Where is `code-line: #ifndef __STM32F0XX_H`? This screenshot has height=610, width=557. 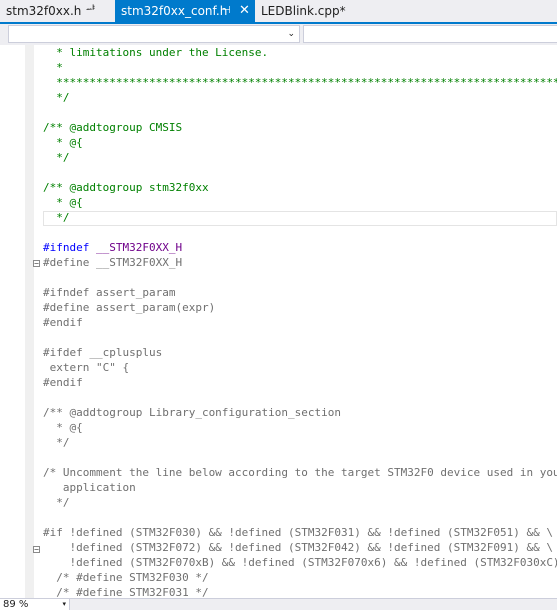 code-line: #ifndef __STM32F0XX_H is located at coordinates (112, 247).